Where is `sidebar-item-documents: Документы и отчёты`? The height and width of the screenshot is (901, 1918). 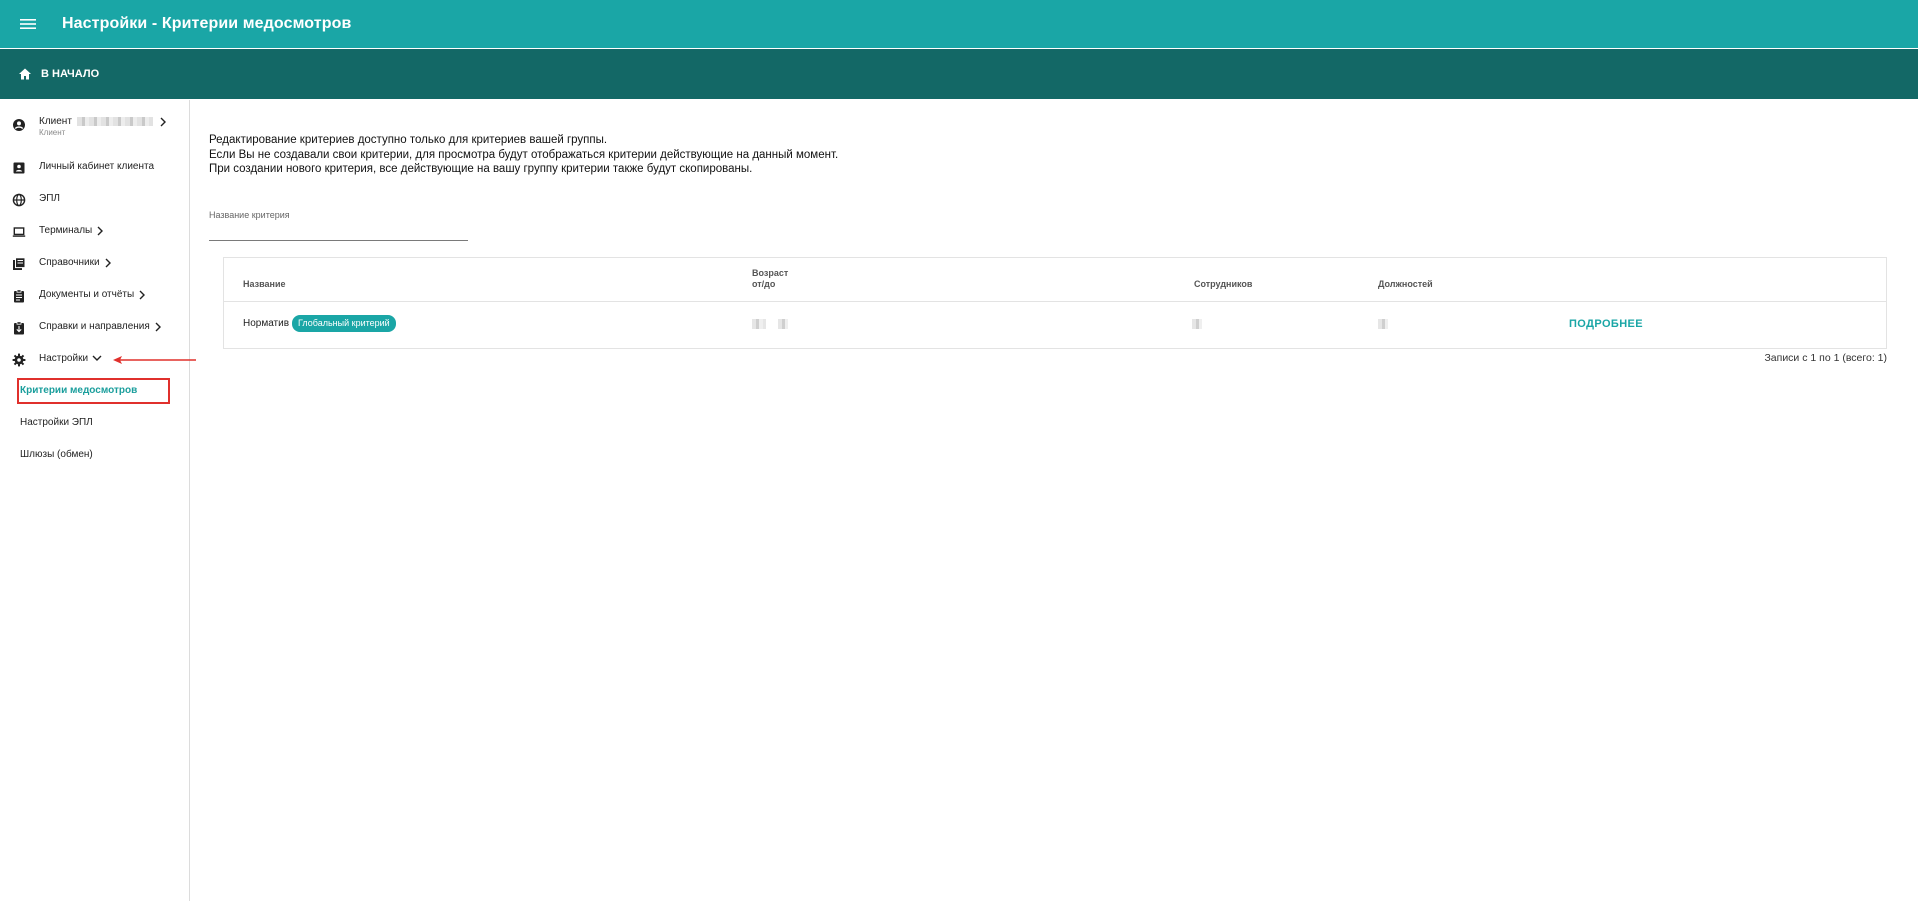
sidebar-item-documents: Документы и отчёты is located at coordinates (94, 296).